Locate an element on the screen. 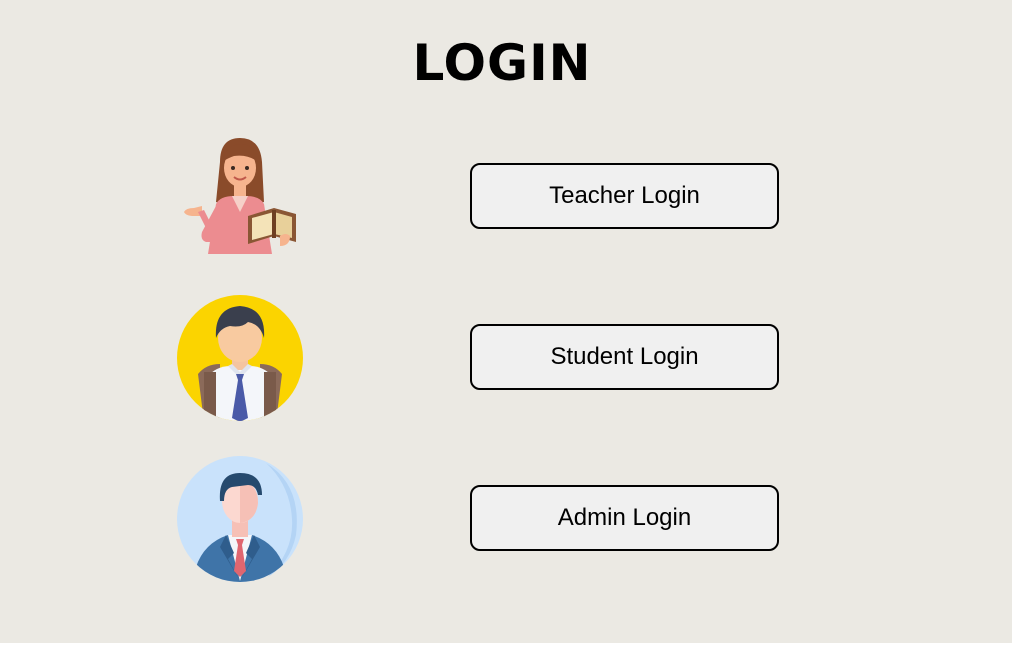  admin-login-button: Admin Login is located at coordinates (624, 518).